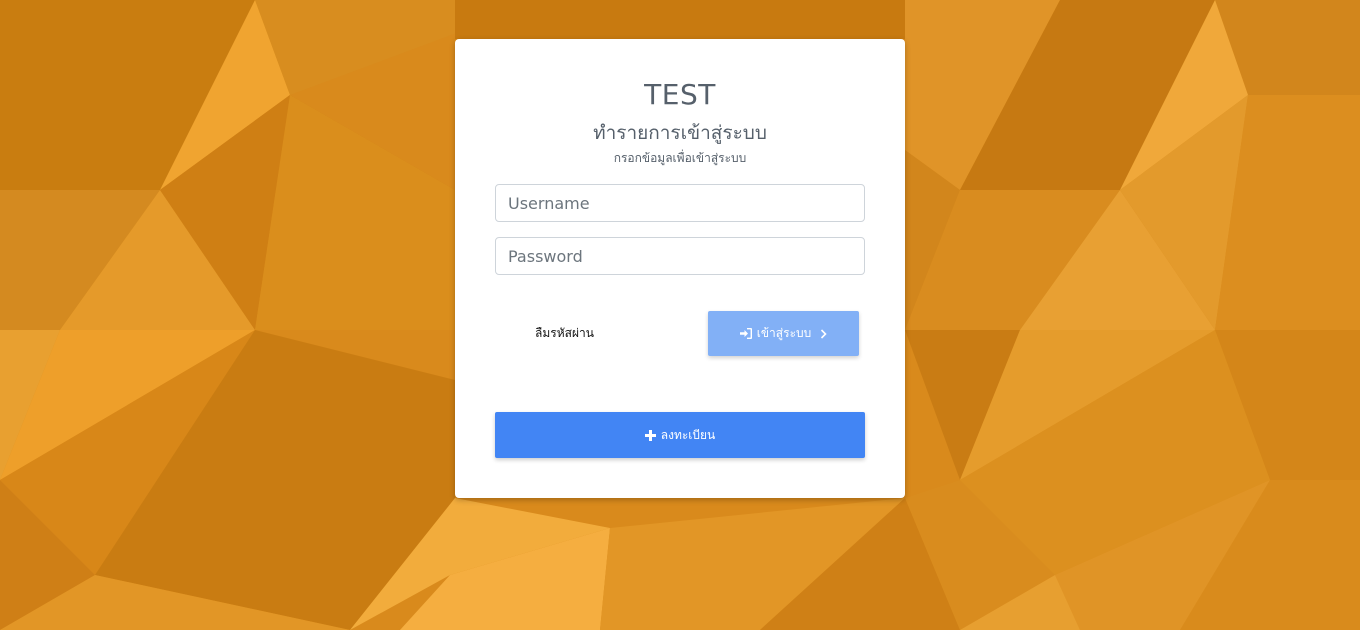  What do you see at coordinates (680, 94) in the screenshot?
I see `page-title: TEST` at bounding box center [680, 94].